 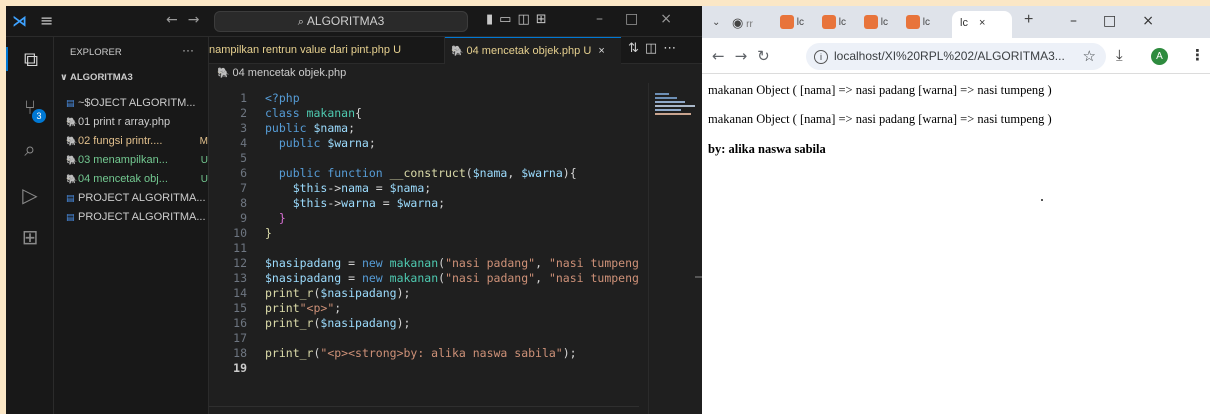 What do you see at coordinates (490, 278) in the screenshot?
I see `code-token: "nasi padang"` at bounding box center [490, 278].